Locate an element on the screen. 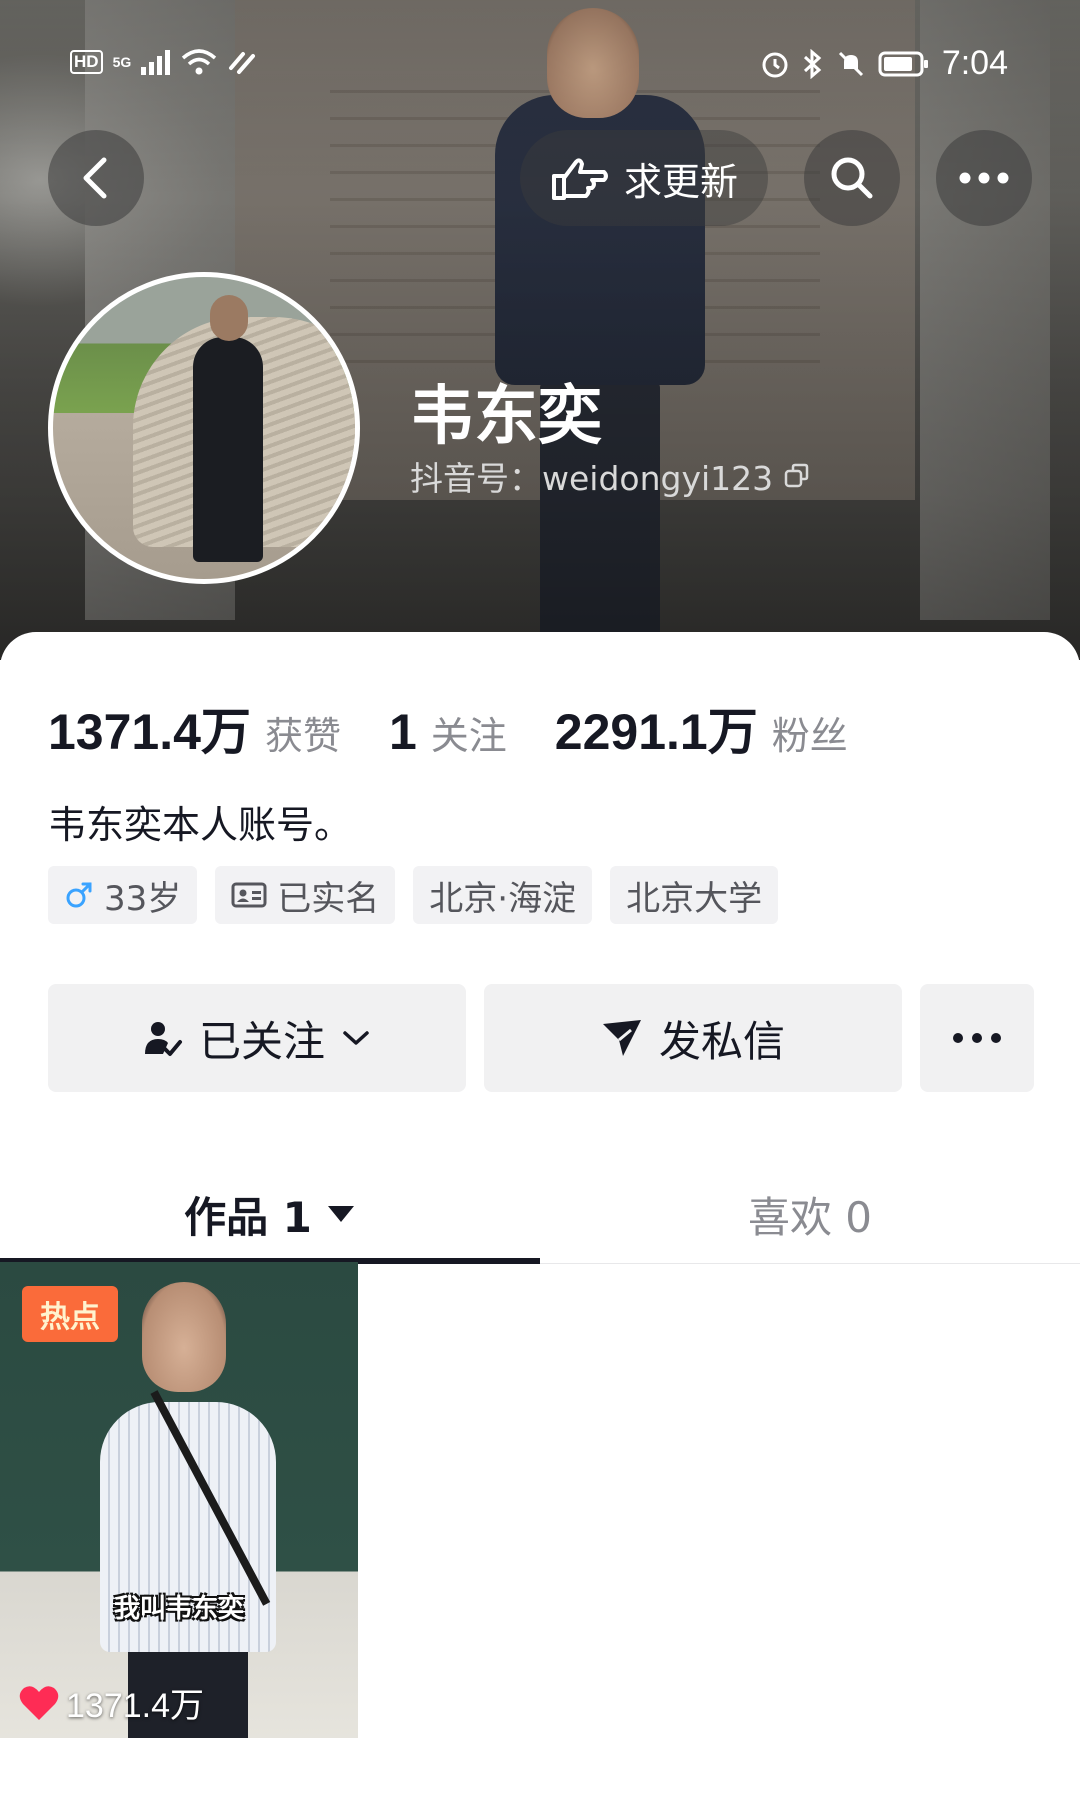 The width and height of the screenshot is (1080, 1798). more-options-button is located at coordinates (984, 178).